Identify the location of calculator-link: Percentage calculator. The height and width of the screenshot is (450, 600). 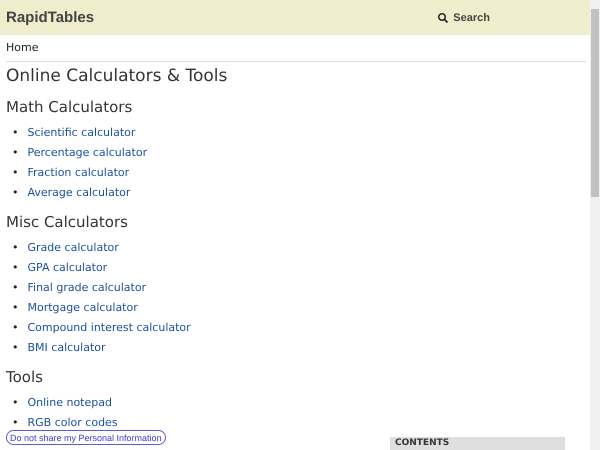
(88, 153).